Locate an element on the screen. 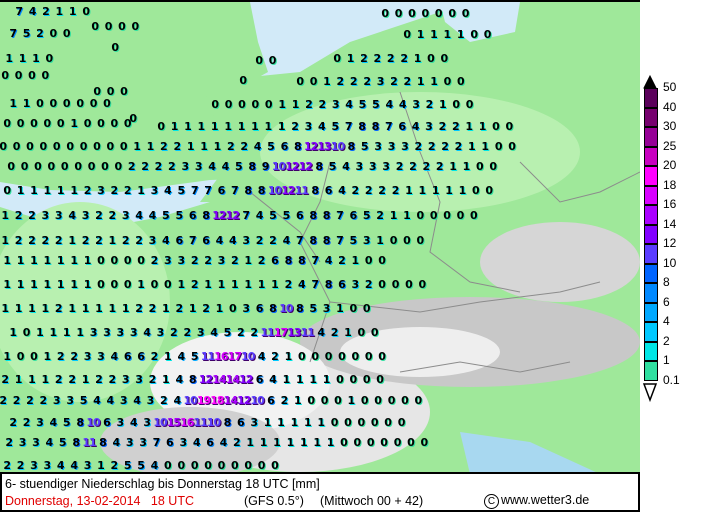 This screenshot has width=704, height=513. precip-value: 17 is located at coordinates (280, 332).